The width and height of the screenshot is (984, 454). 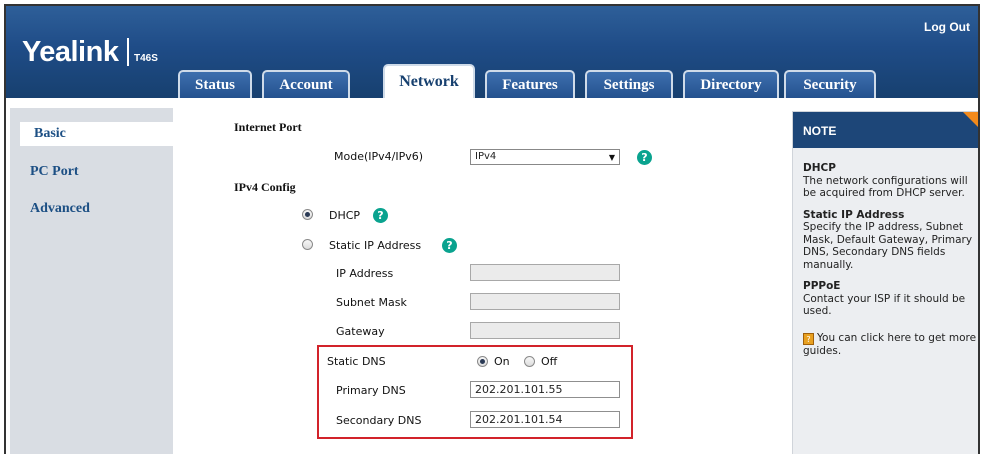 What do you see at coordinates (502, 361) in the screenshot?
I see `static-dns-on-label: On` at bounding box center [502, 361].